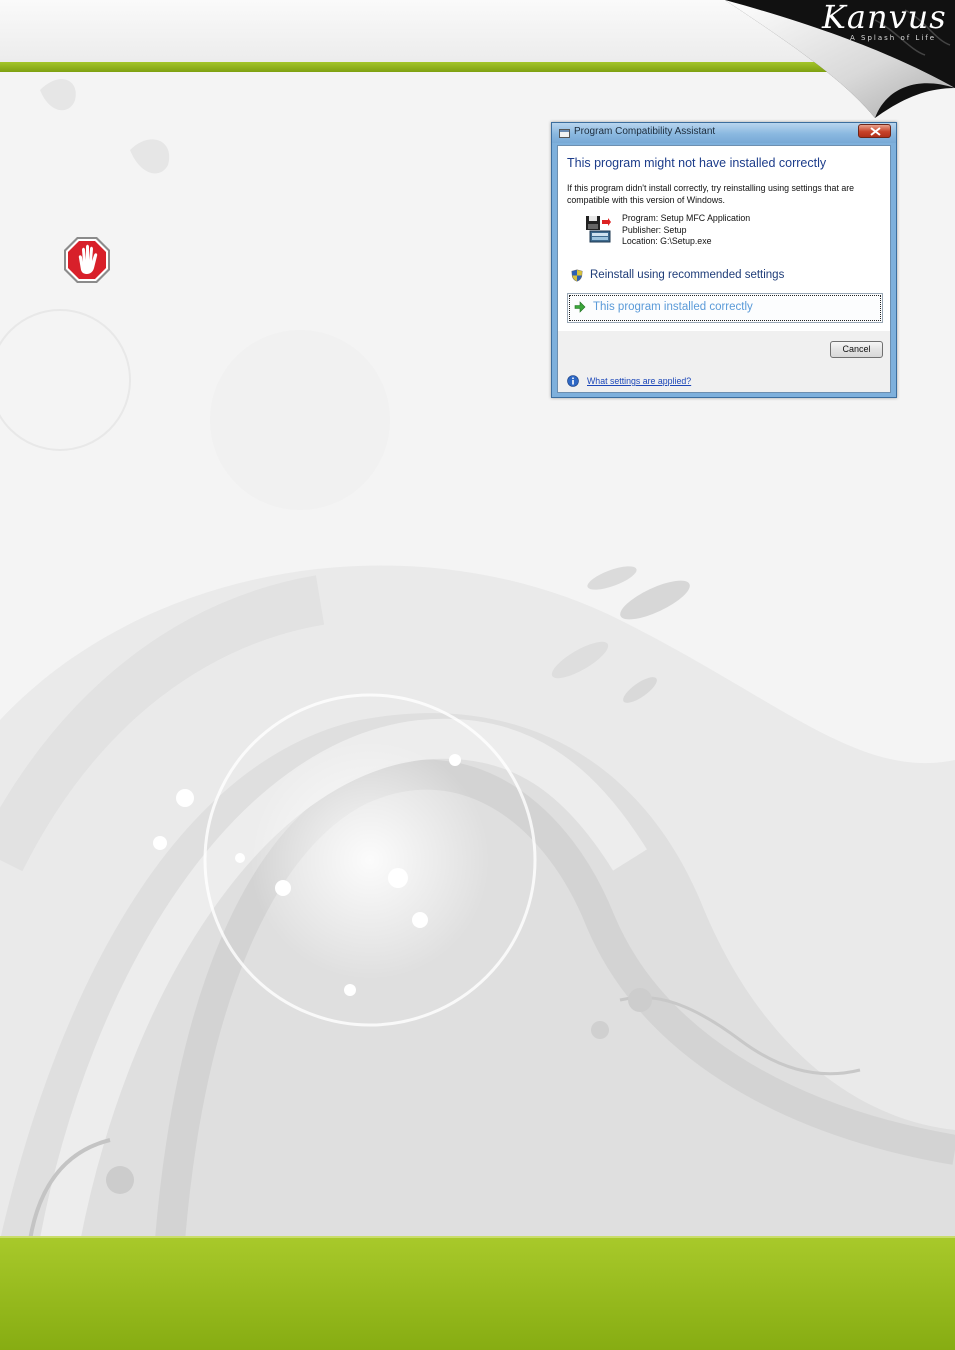 This screenshot has width=955, height=1350. I want to click on close-button, so click(874, 131).